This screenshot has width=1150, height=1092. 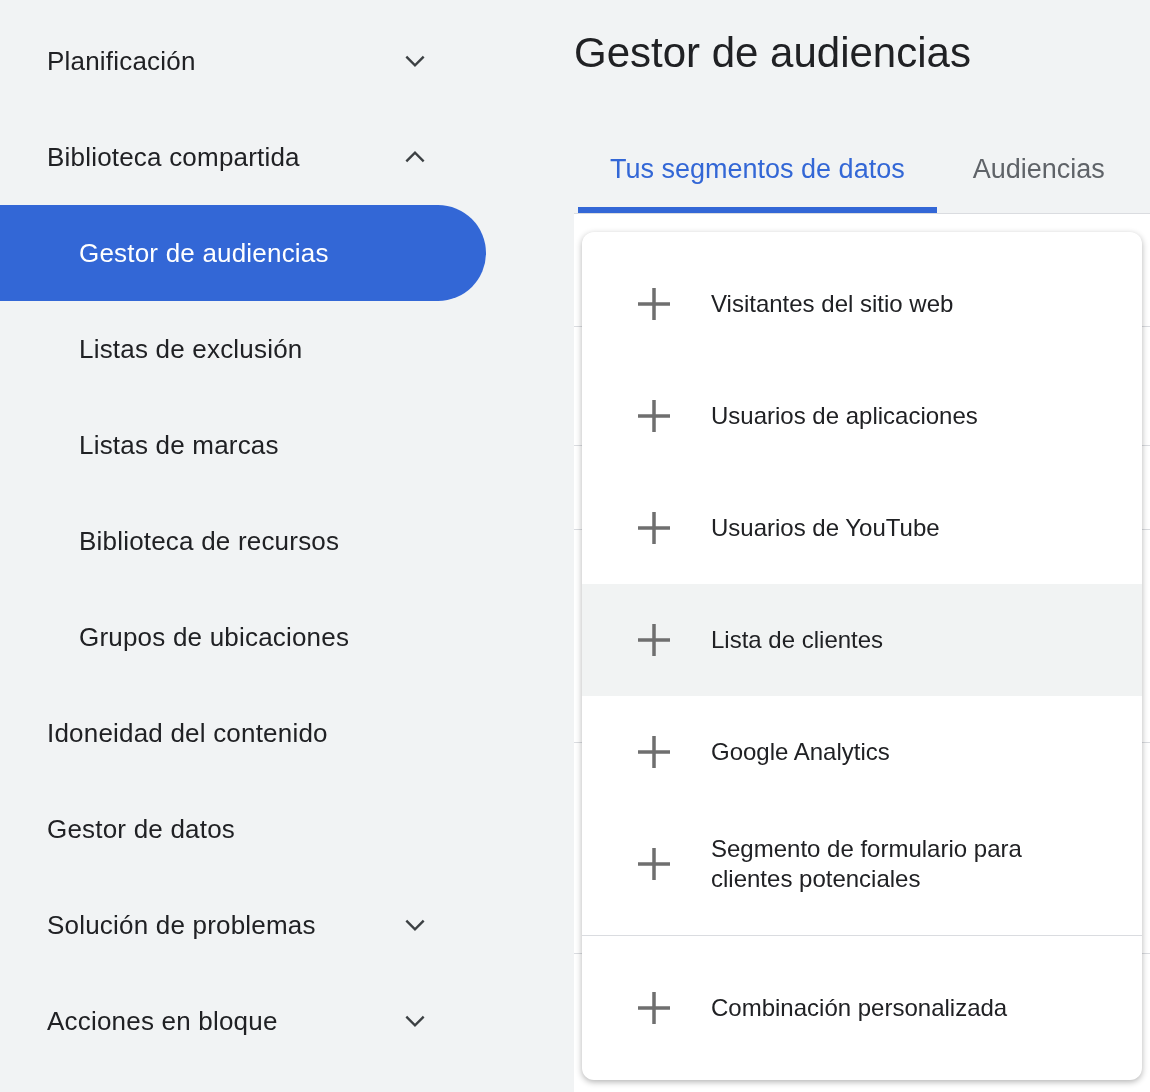 What do you see at coordinates (862, 528) in the screenshot?
I see `menu-item: Usuarios de YouTube` at bounding box center [862, 528].